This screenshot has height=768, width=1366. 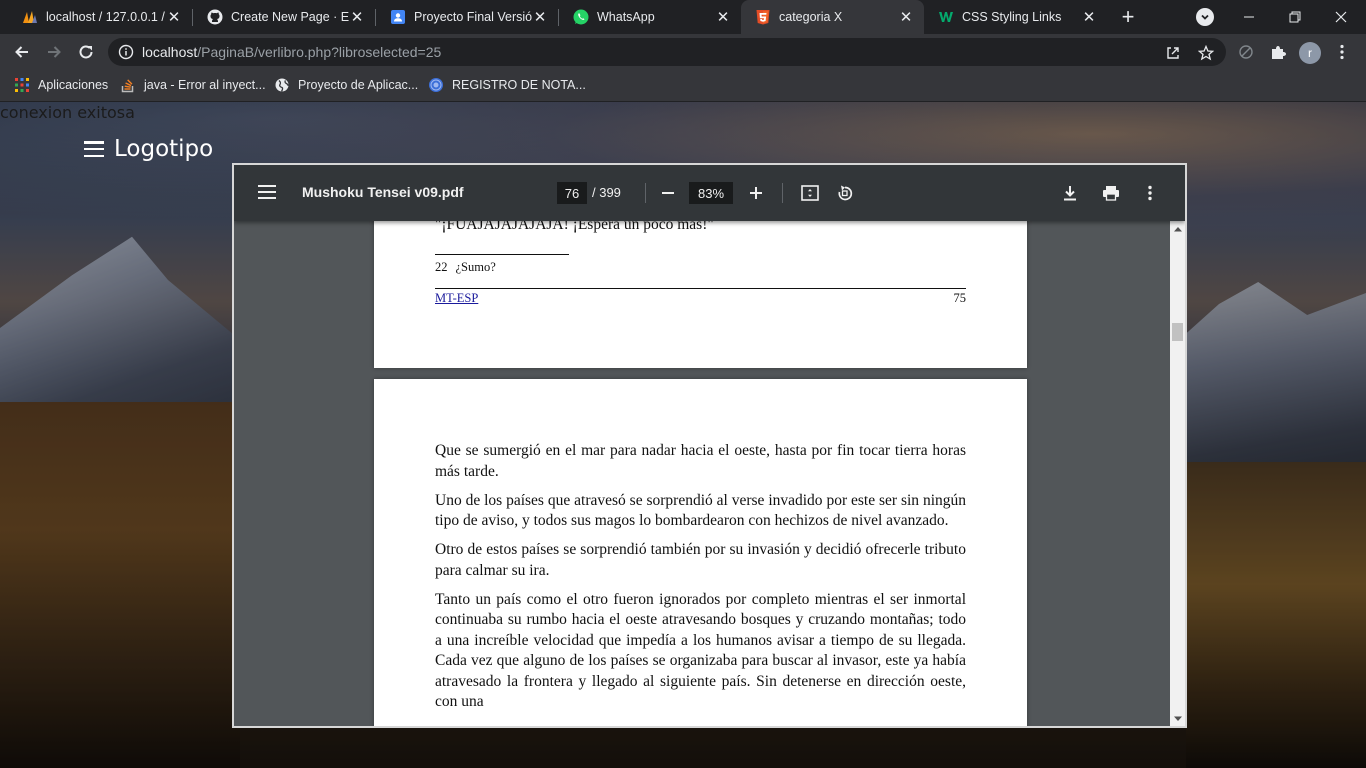 I want to click on tab-label: Proyecto Final Versión, so click(x=473, y=17).